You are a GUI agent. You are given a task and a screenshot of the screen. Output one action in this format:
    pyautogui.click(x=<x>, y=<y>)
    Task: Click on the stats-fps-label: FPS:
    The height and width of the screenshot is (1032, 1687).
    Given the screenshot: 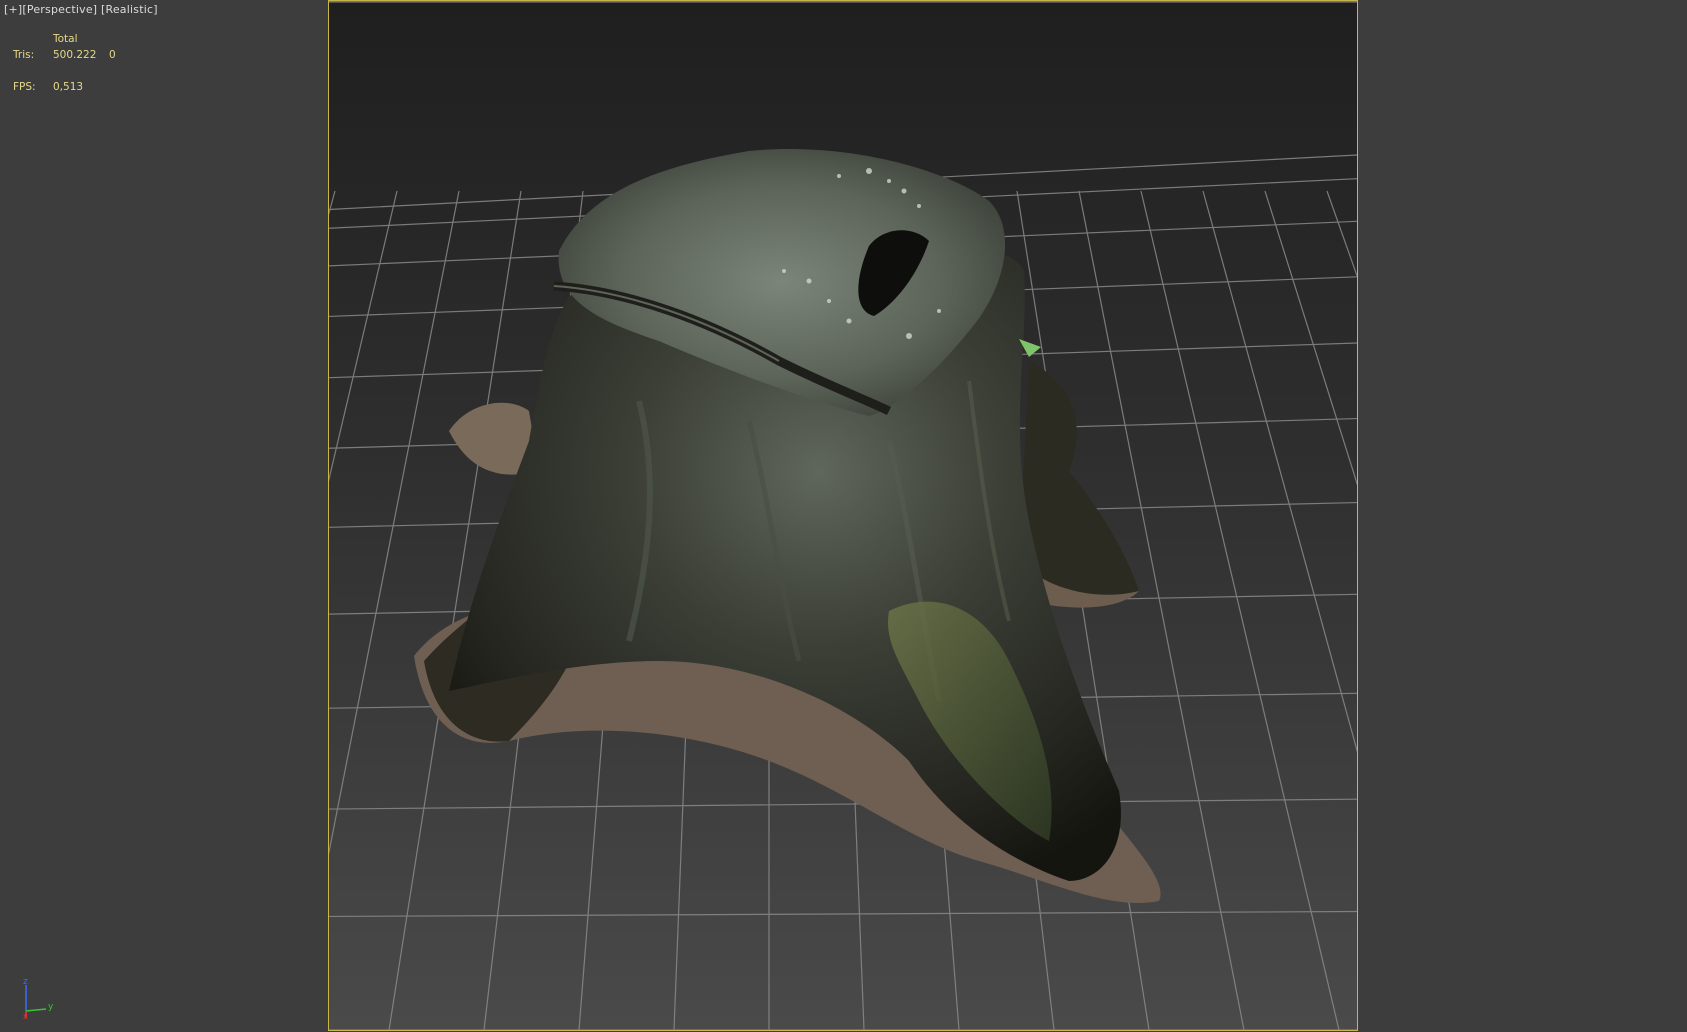 What is the action you would take?
    pyautogui.click(x=24, y=87)
    